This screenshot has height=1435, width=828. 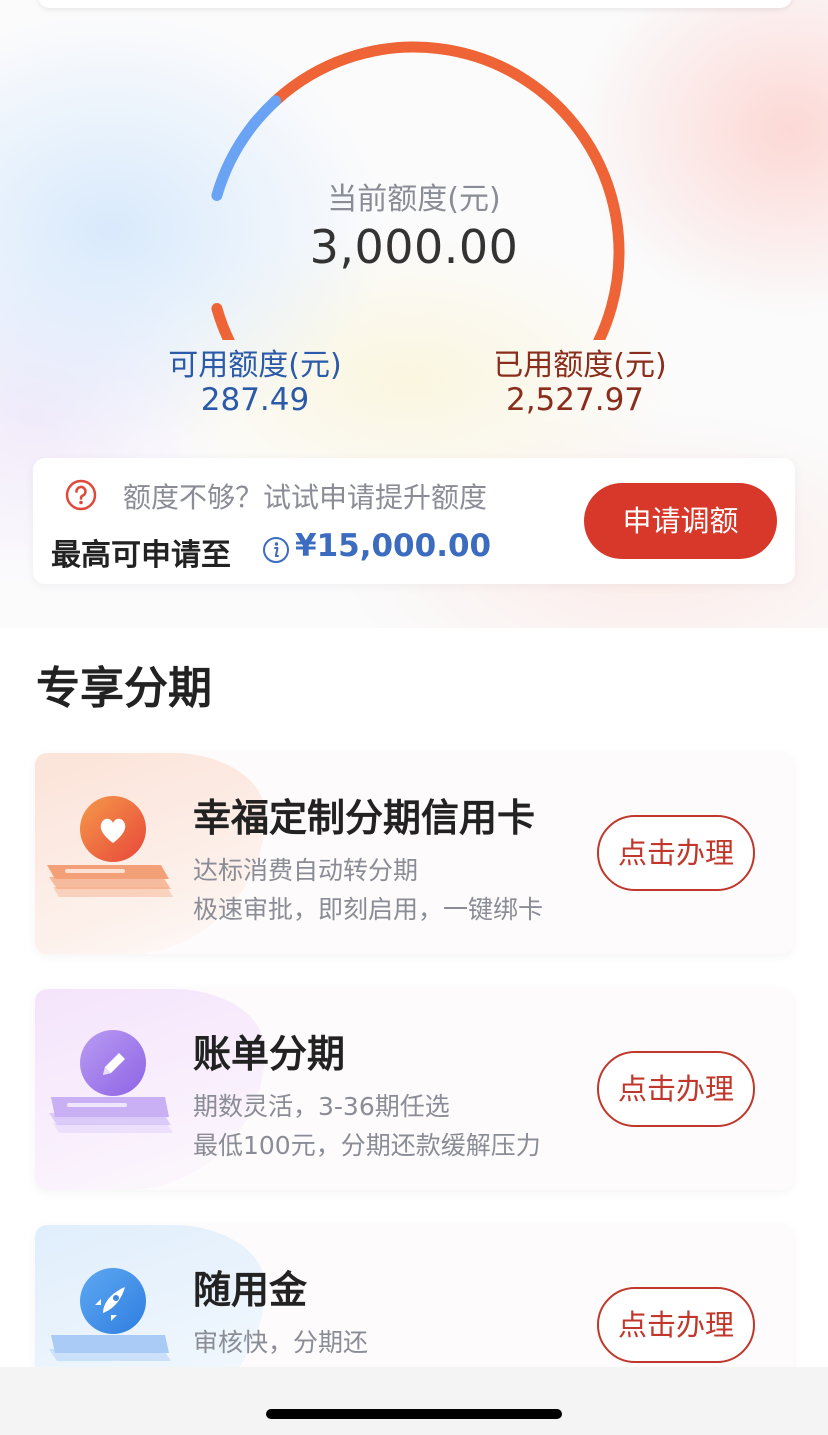 What do you see at coordinates (414, 853) in the screenshot?
I see `product-card-custom-installment-card: 幸福定制分期信用卡 达标消费自动转分期 极速审批，即刻启用，一键绑卡 点击办理` at bounding box center [414, 853].